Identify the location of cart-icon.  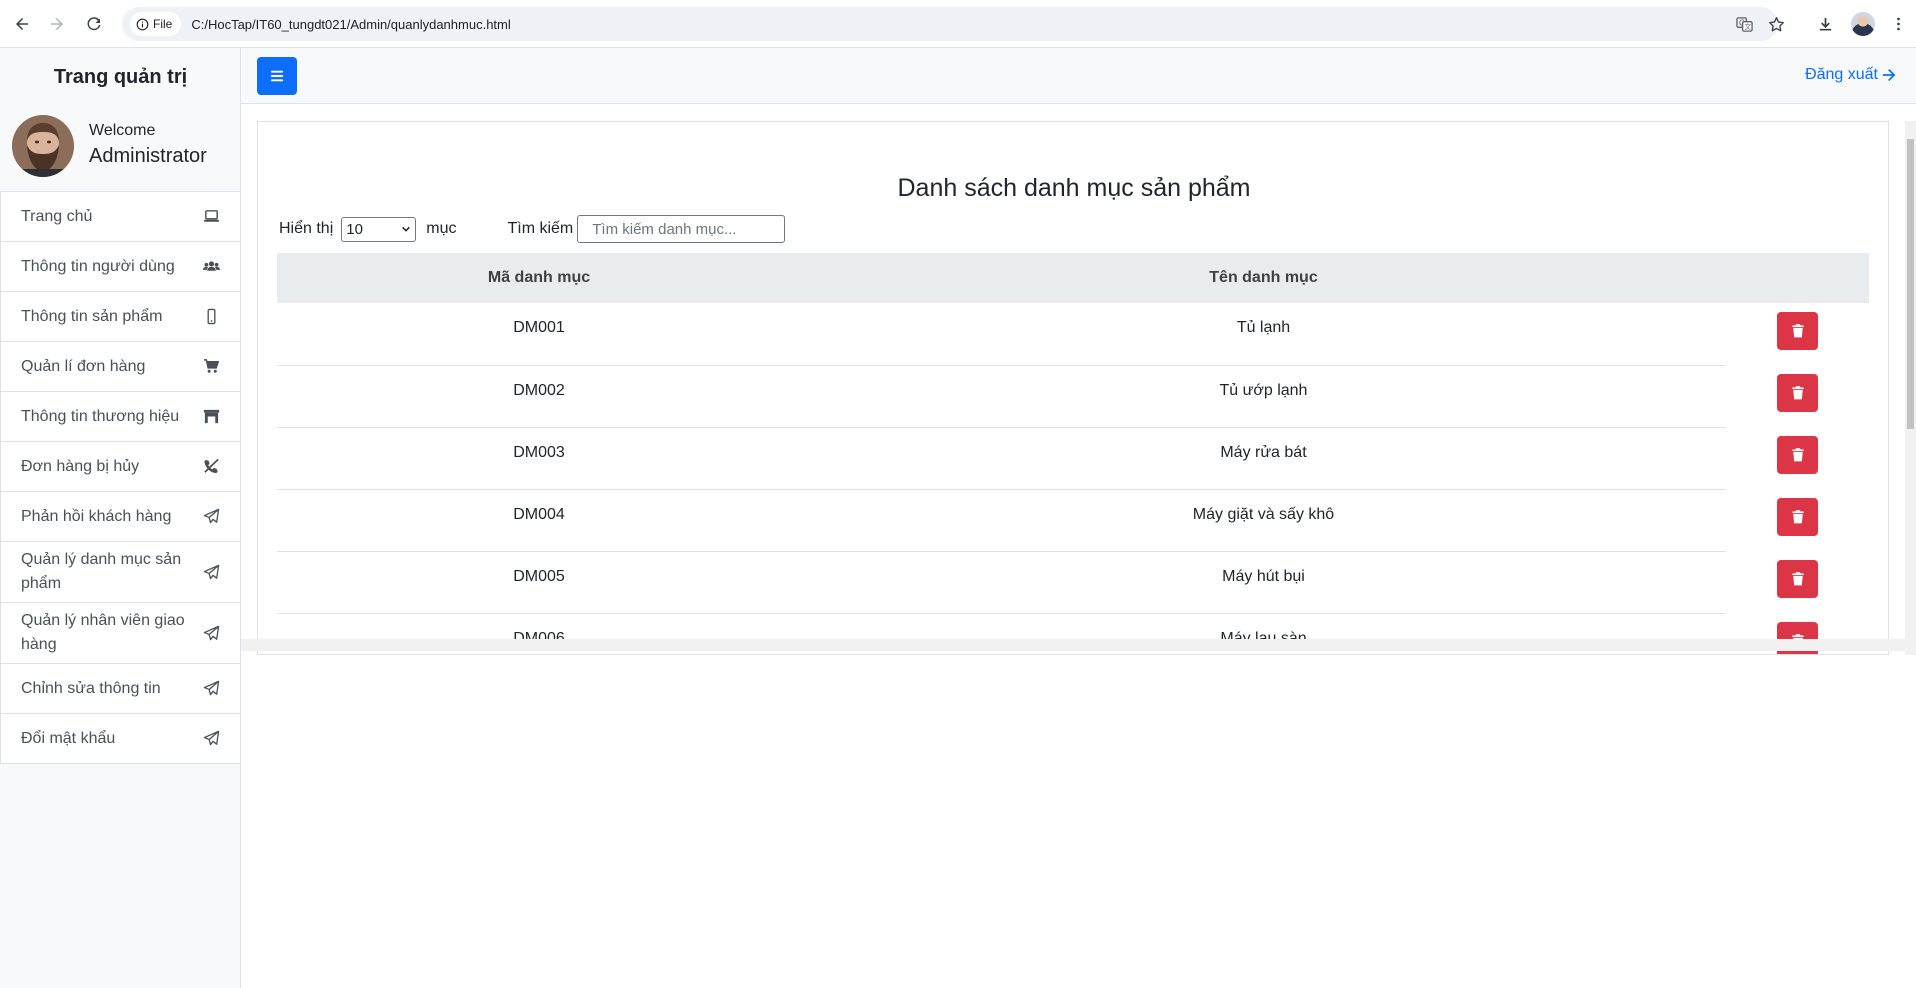
(211, 367).